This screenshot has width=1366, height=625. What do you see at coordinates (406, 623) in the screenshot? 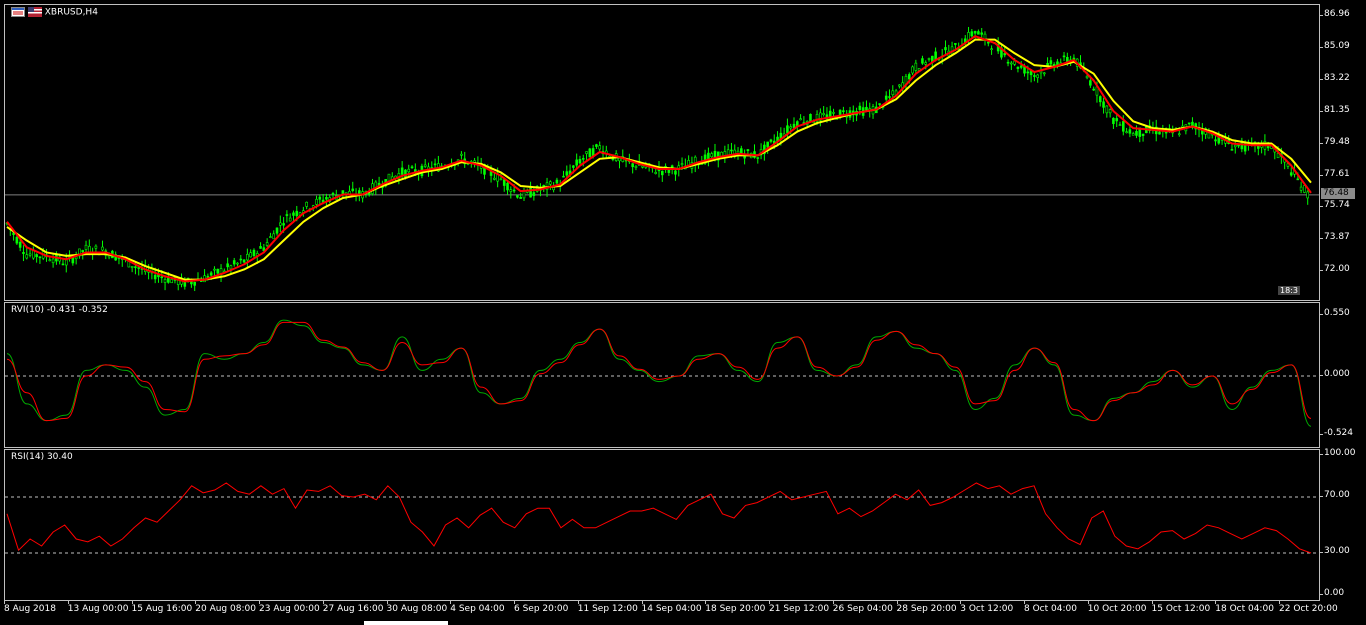
I see `scroll-indicator` at bounding box center [406, 623].